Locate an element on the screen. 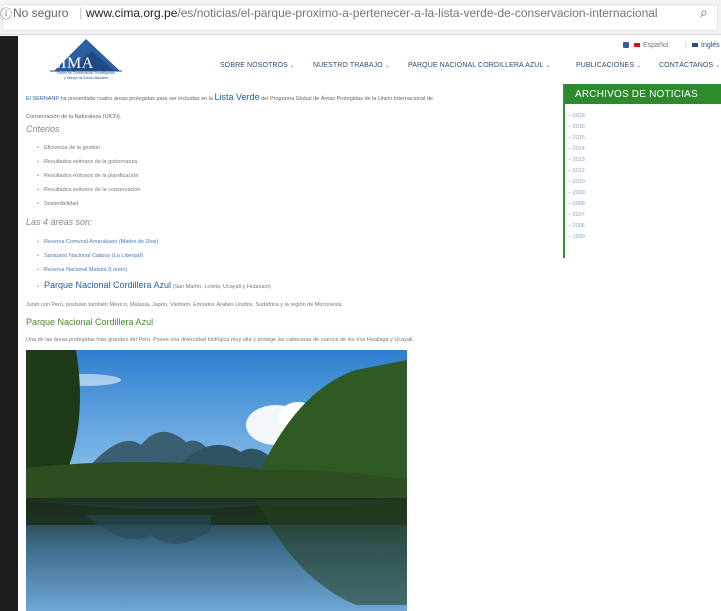  nav-contactanos: CONTÁCTANOS ⌄ is located at coordinates (689, 65).